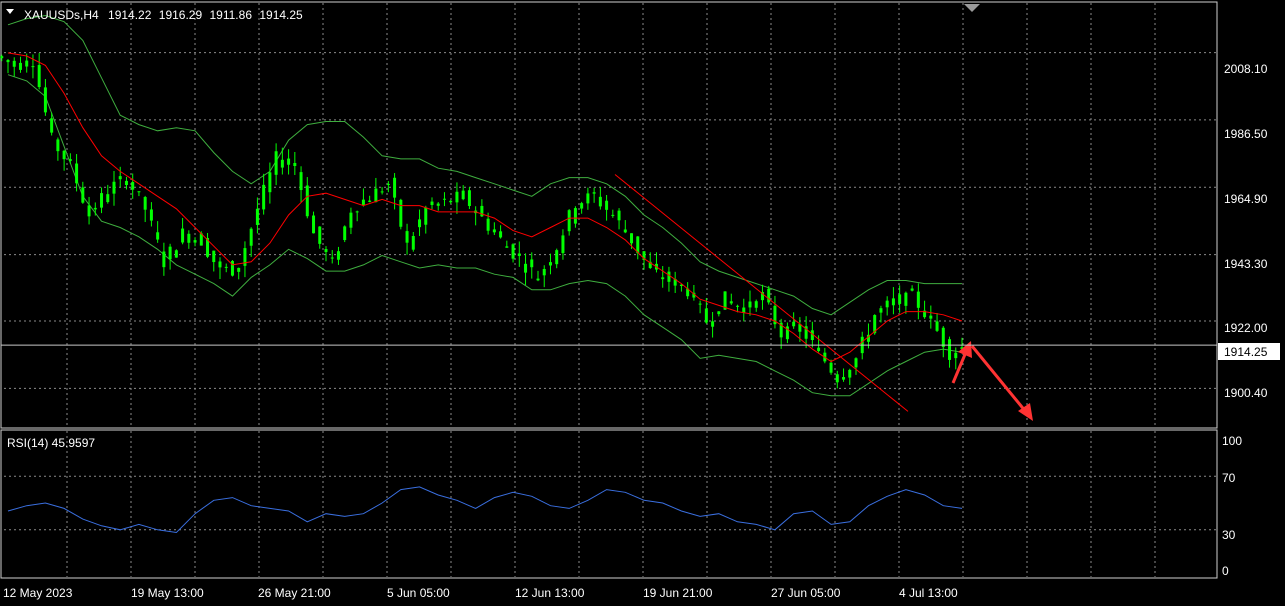  What do you see at coordinates (51, 443) in the screenshot?
I see `rsi-header: RSI(14) 45.9597` at bounding box center [51, 443].